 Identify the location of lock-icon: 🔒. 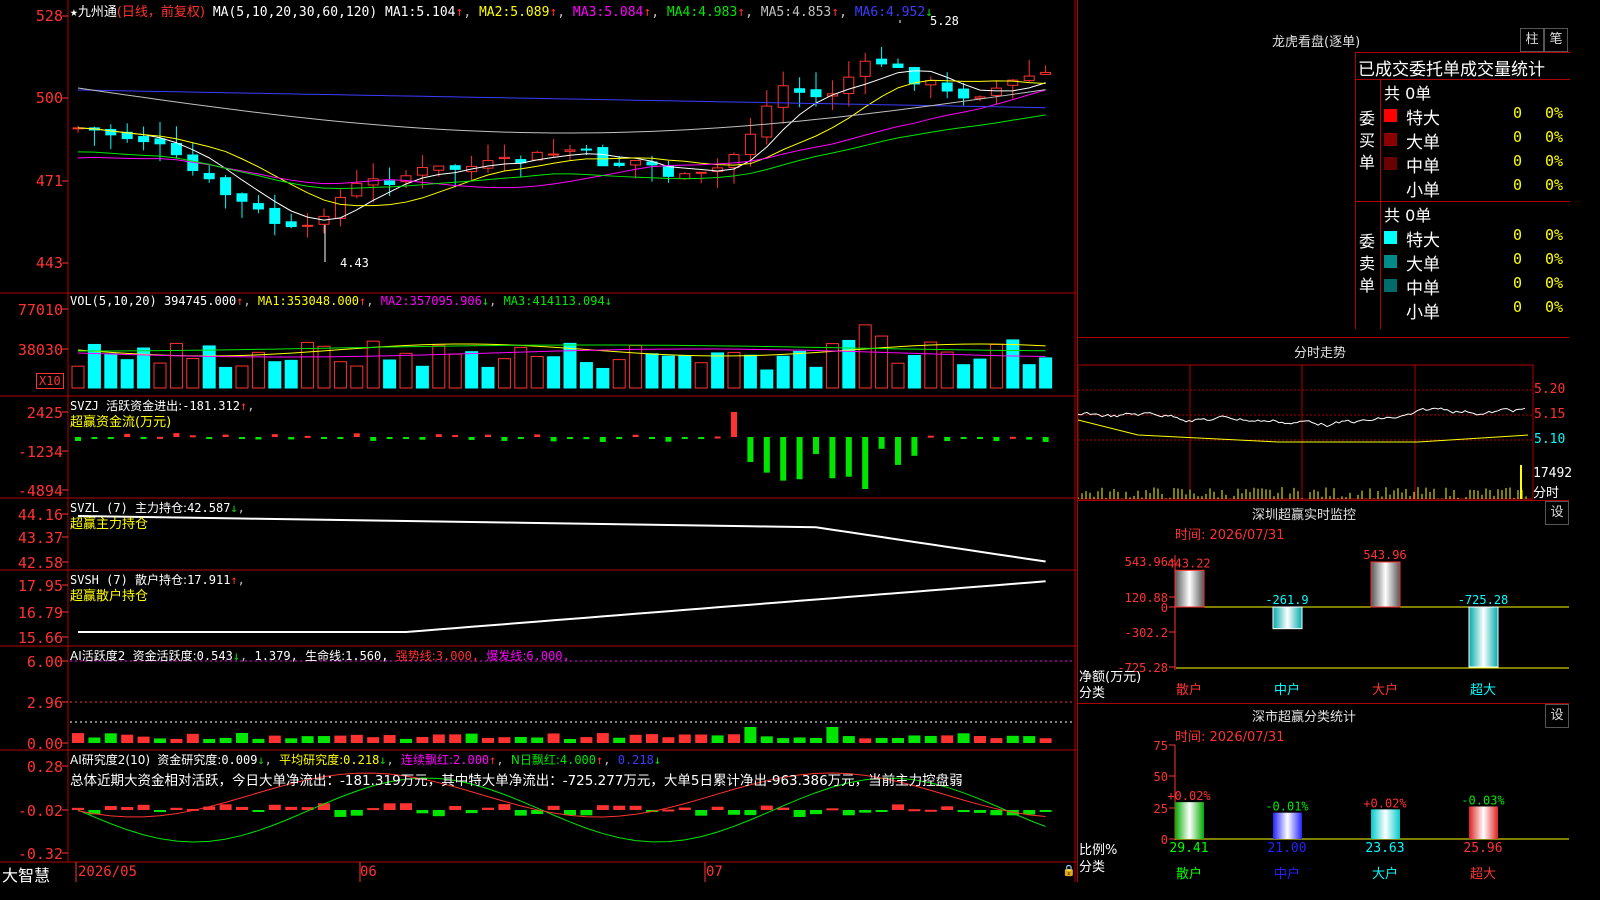
(1069, 870).